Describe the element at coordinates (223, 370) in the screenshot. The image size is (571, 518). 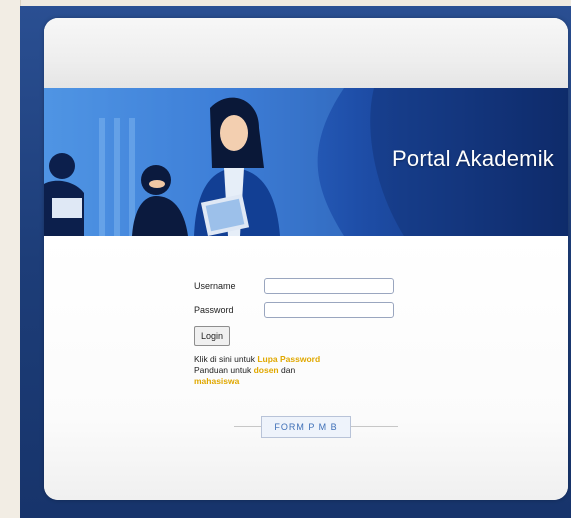
I see `guide-prefix: Panduan untuk` at that location.